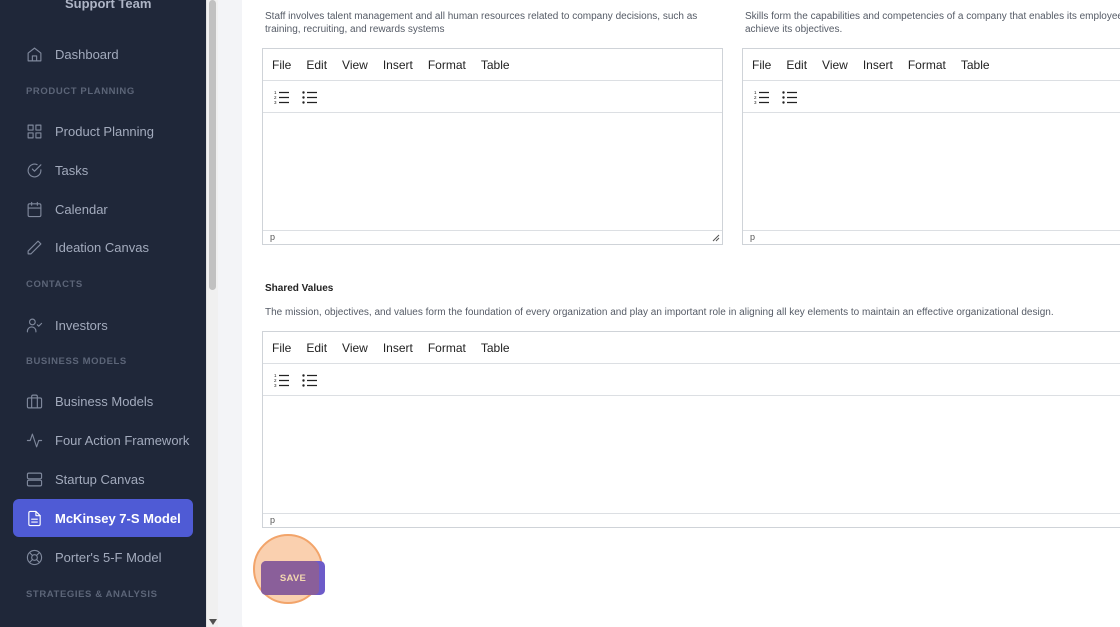 This screenshot has height=627, width=1120. Describe the element at coordinates (118, 518) in the screenshot. I see `sidebar-item-label: McKinsey 7-S Model` at that location.